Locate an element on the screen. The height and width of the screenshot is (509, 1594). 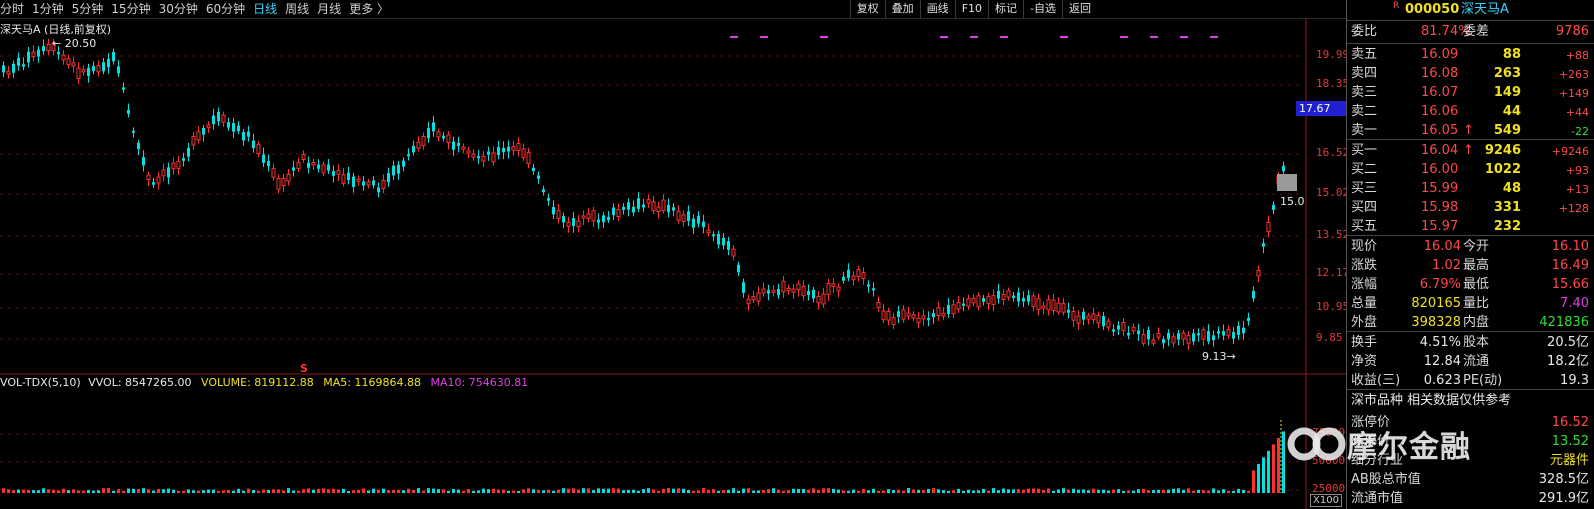
ask-label: 卖三 is located at coordinates (1364, 92).